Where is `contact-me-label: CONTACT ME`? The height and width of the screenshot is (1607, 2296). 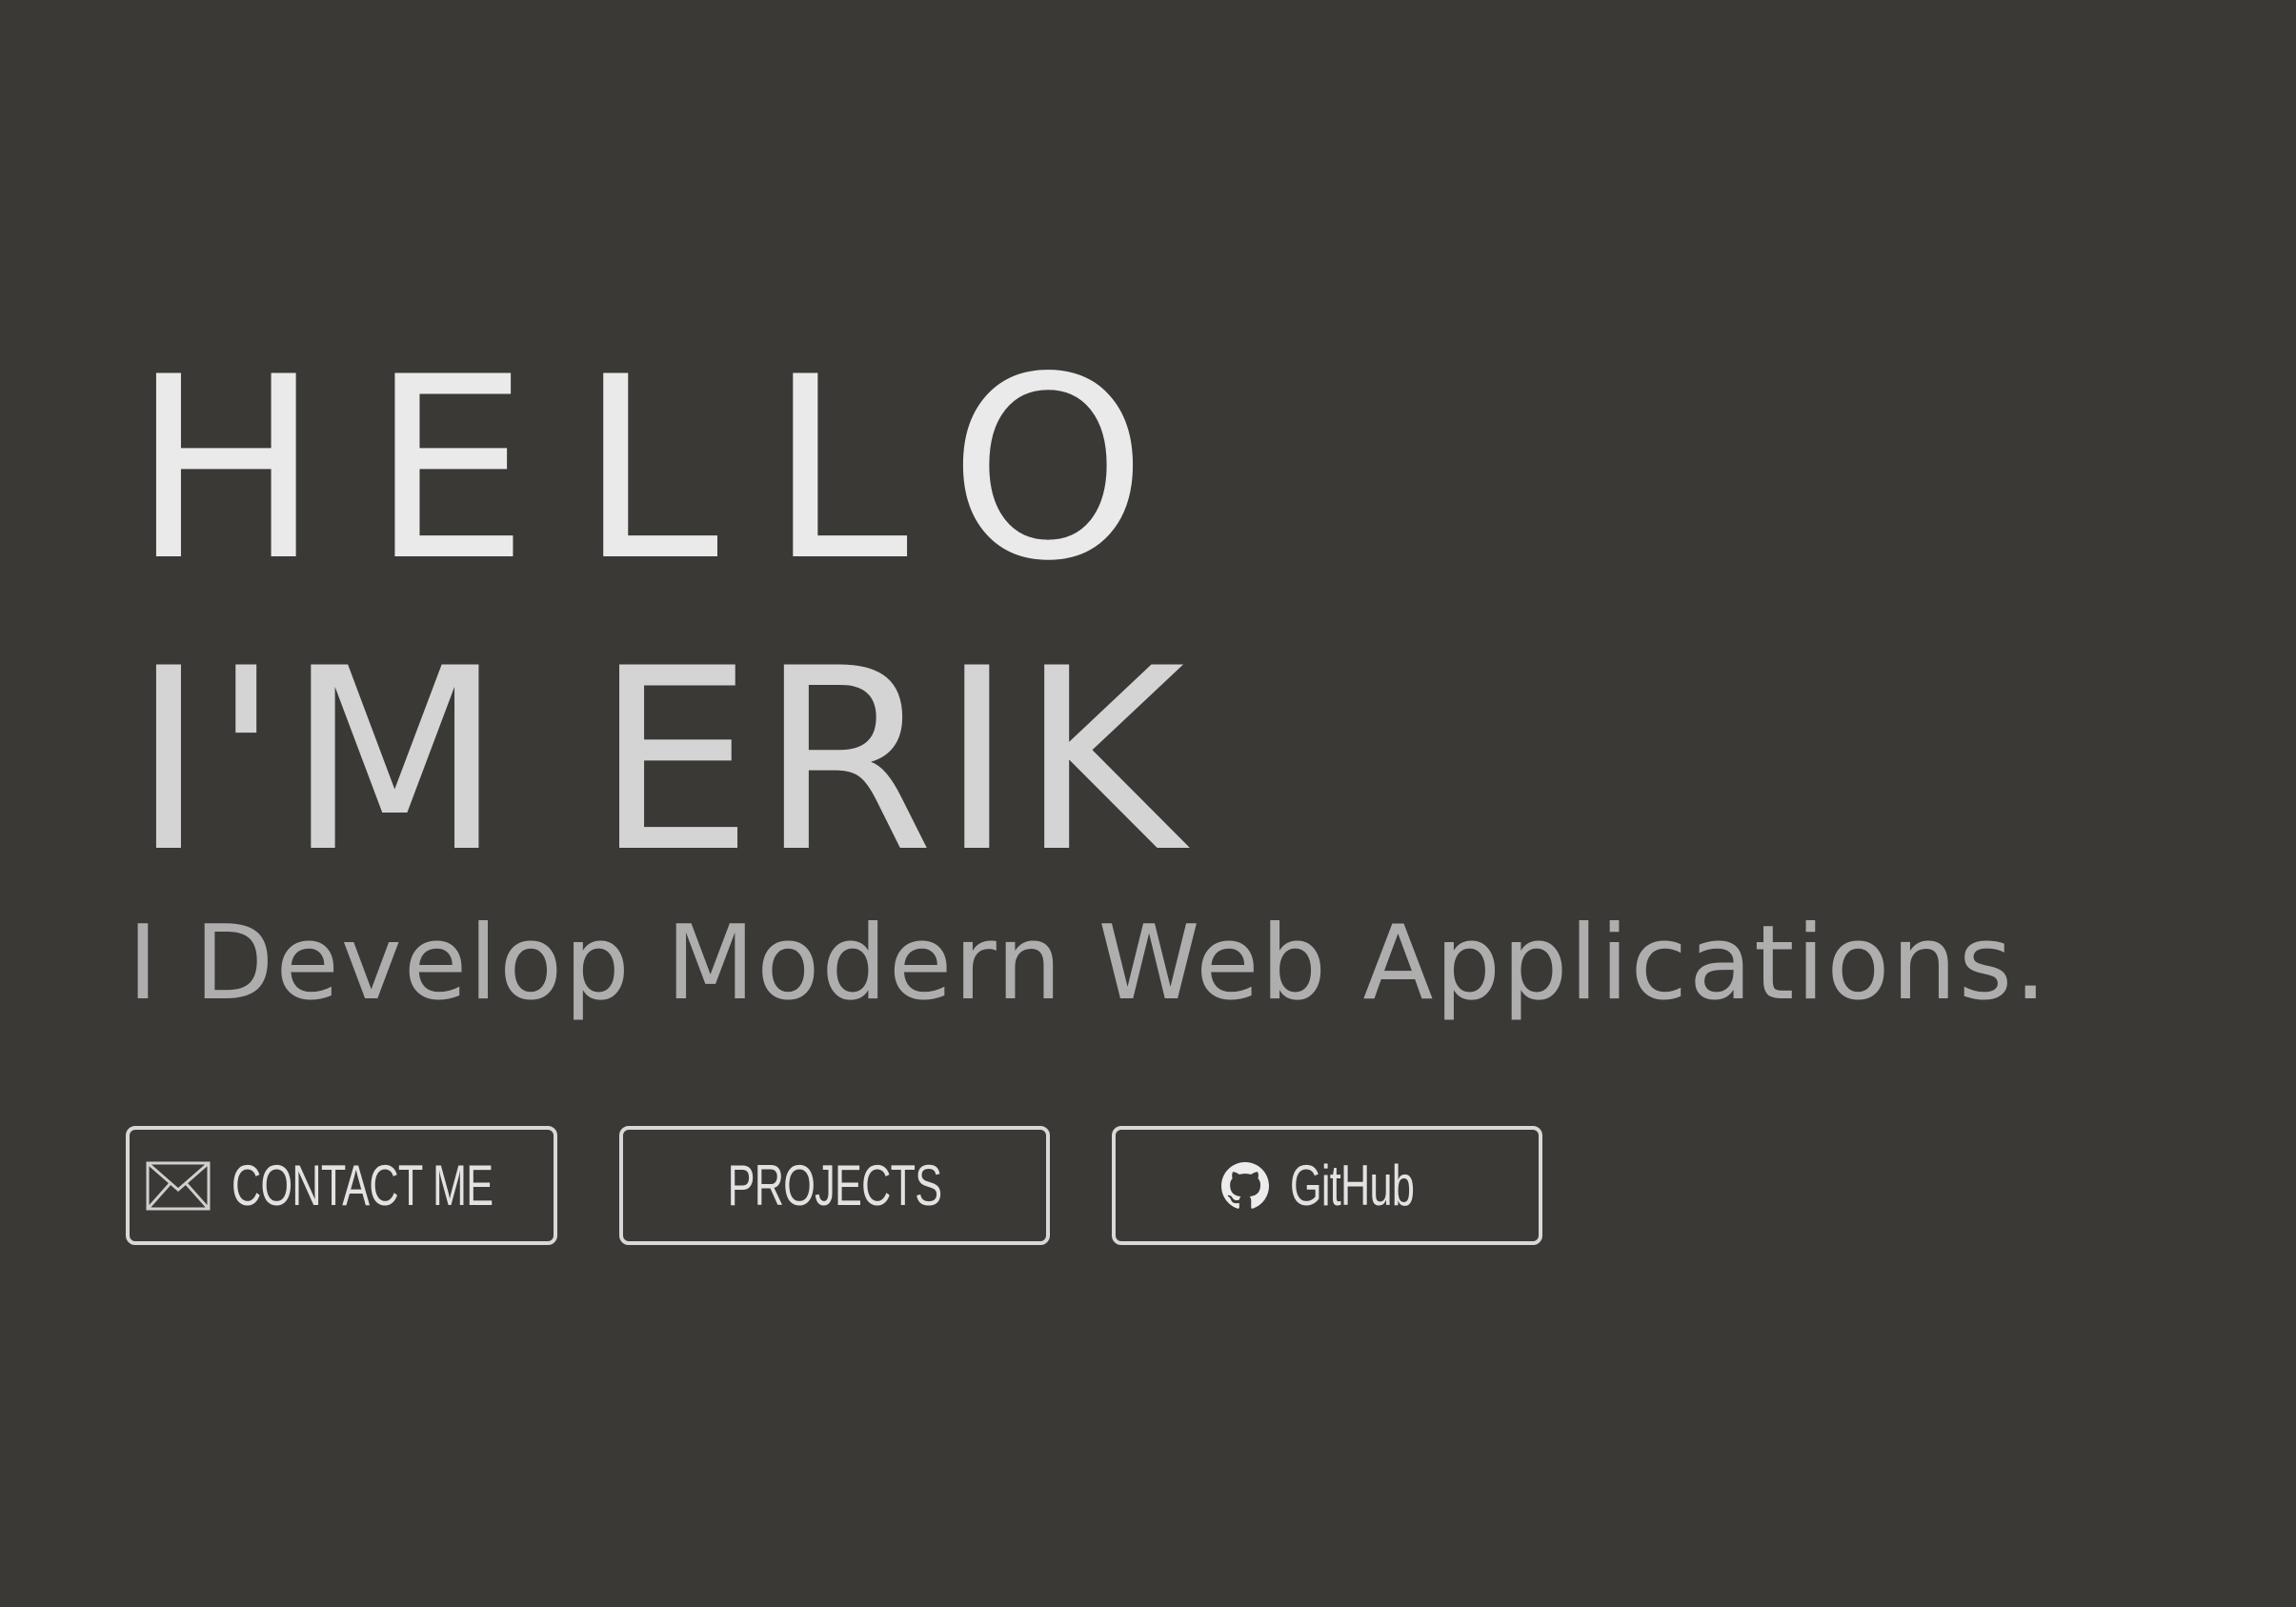
contact-me-label: CONTACT ME is located at coordinates (362, 1185).